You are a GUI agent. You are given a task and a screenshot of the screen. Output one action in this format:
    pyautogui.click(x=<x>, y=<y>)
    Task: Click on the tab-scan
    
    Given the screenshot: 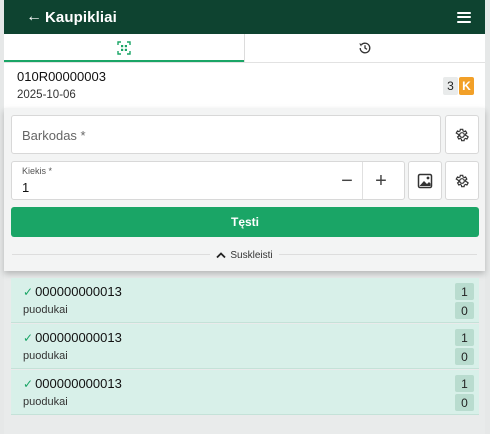 What is the action you would take?
    pyautogui.click(x=124, y=48)
    